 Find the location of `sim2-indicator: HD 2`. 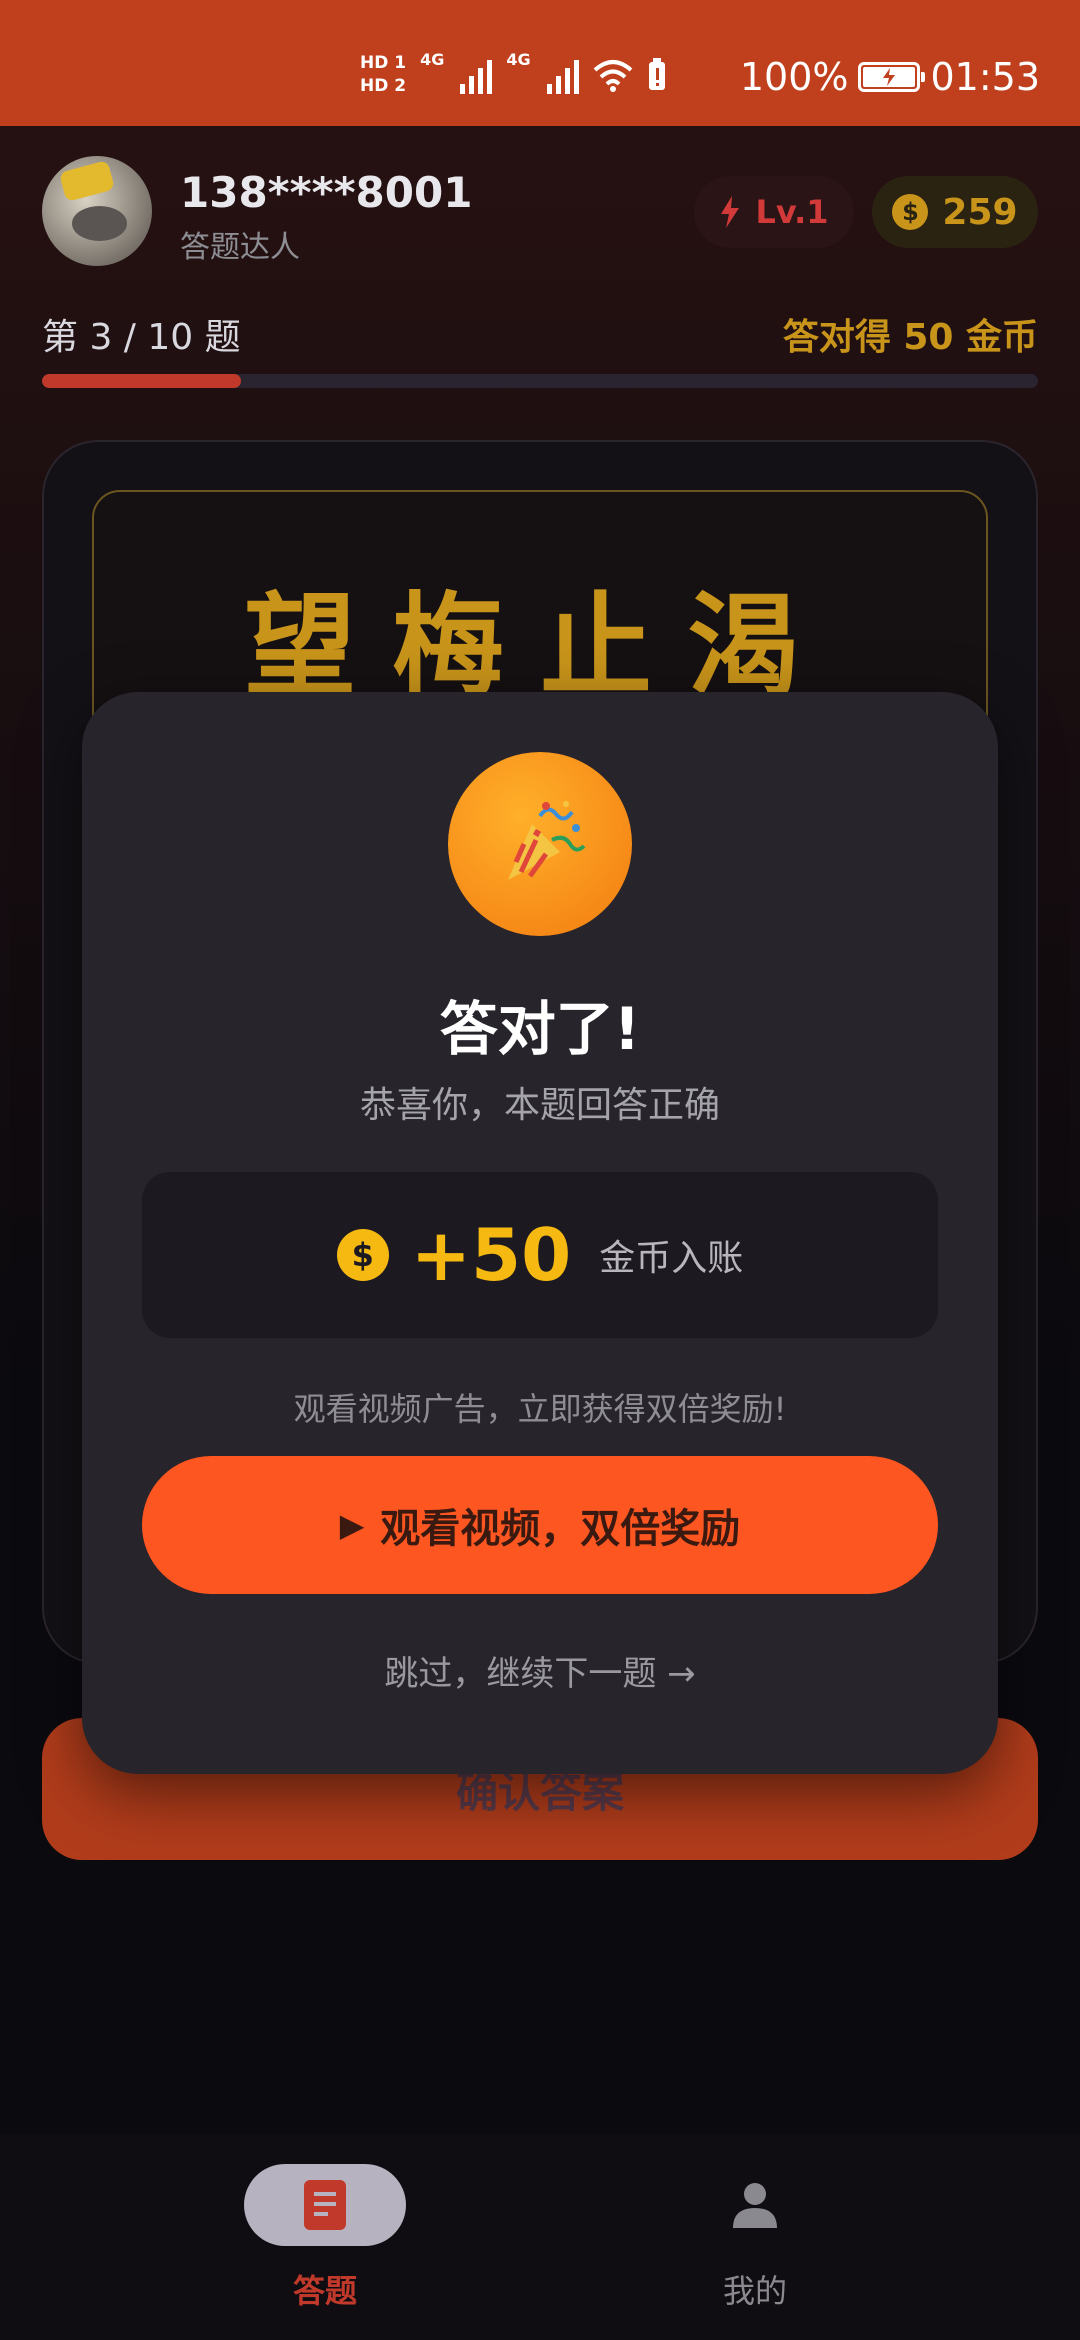

sim2-indicator: HD 2 is located at coordinates (383, 86).